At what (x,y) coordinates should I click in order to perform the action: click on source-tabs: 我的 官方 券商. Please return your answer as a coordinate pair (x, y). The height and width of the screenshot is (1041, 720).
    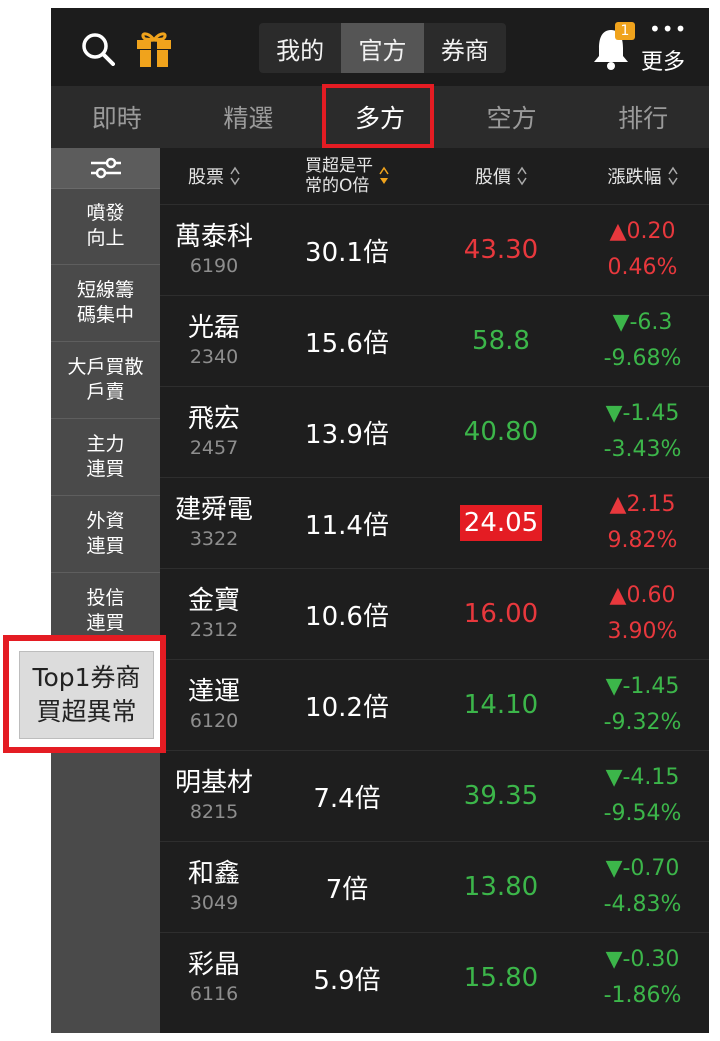
    Looking at the image, I should click on (382, 48).